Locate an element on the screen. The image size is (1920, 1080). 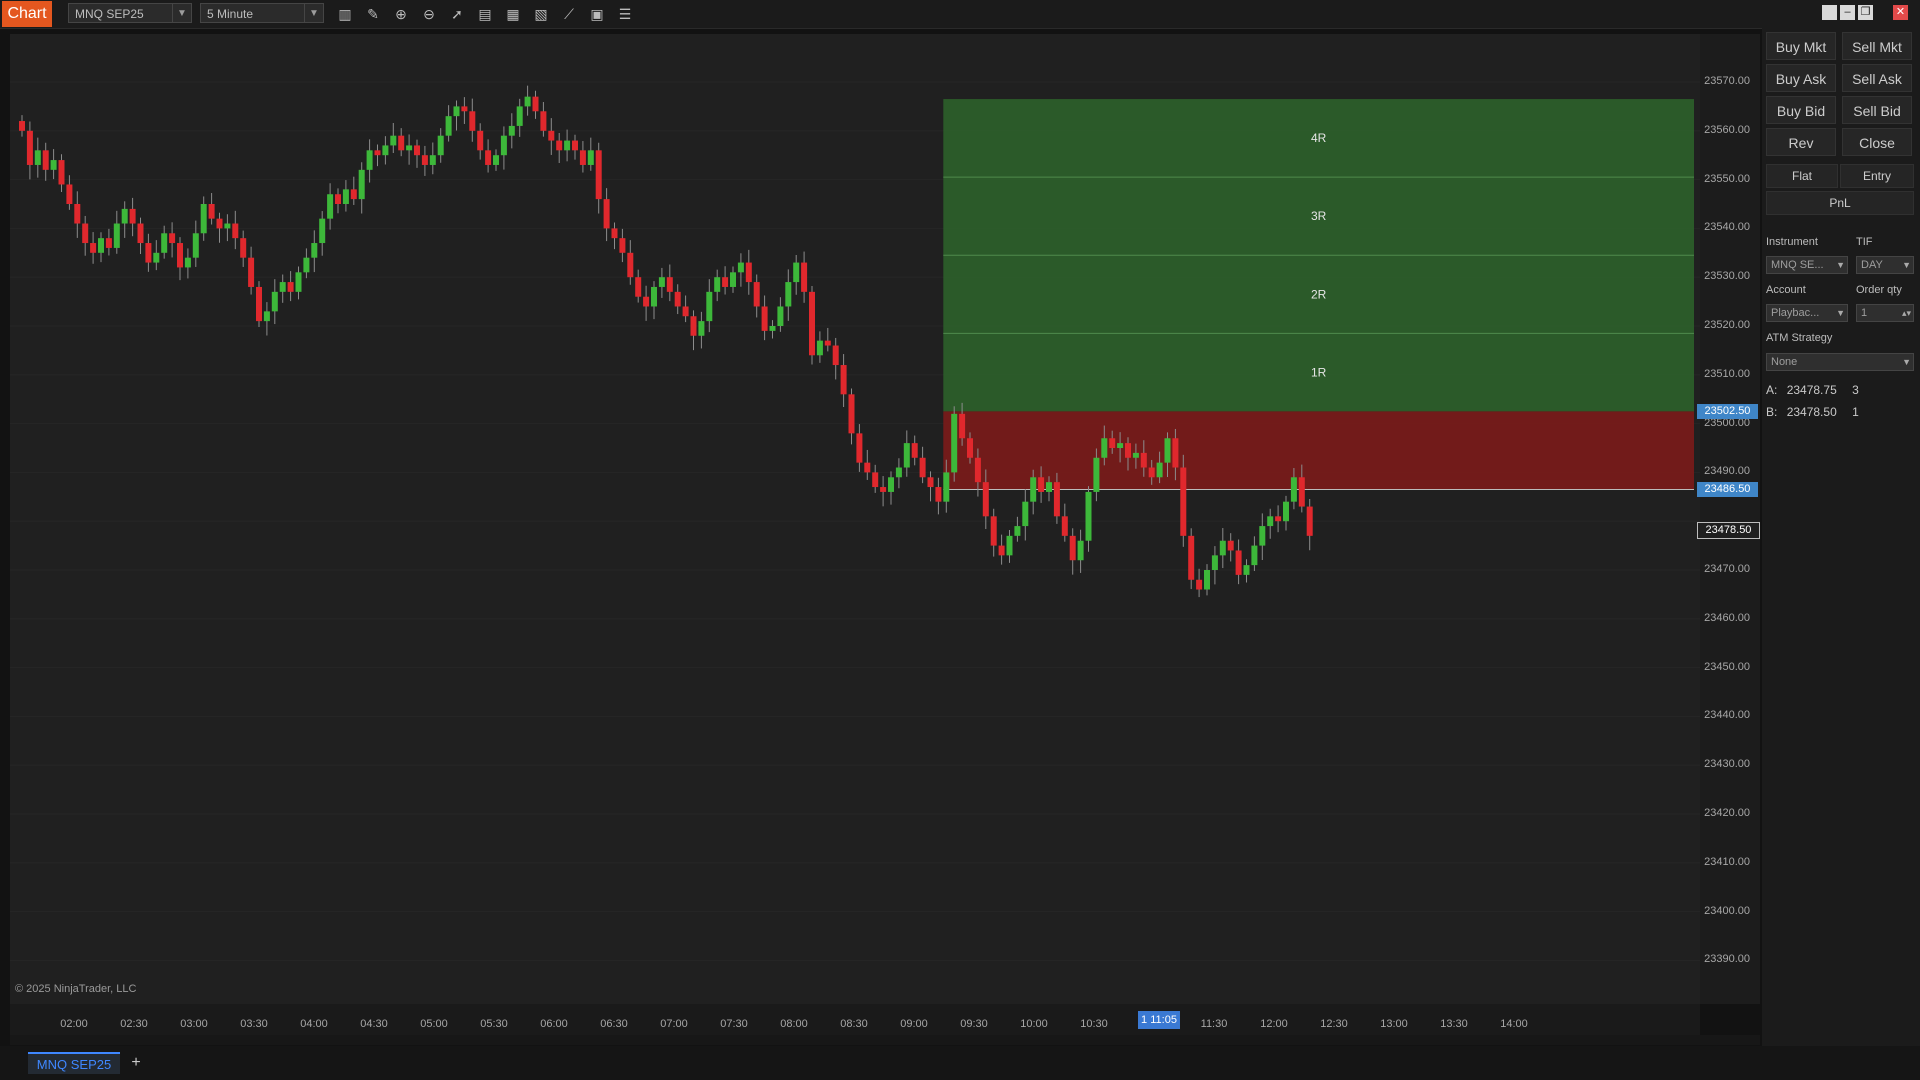
price-axis-label: 23400.00 is located at coordinates (1727, 910).